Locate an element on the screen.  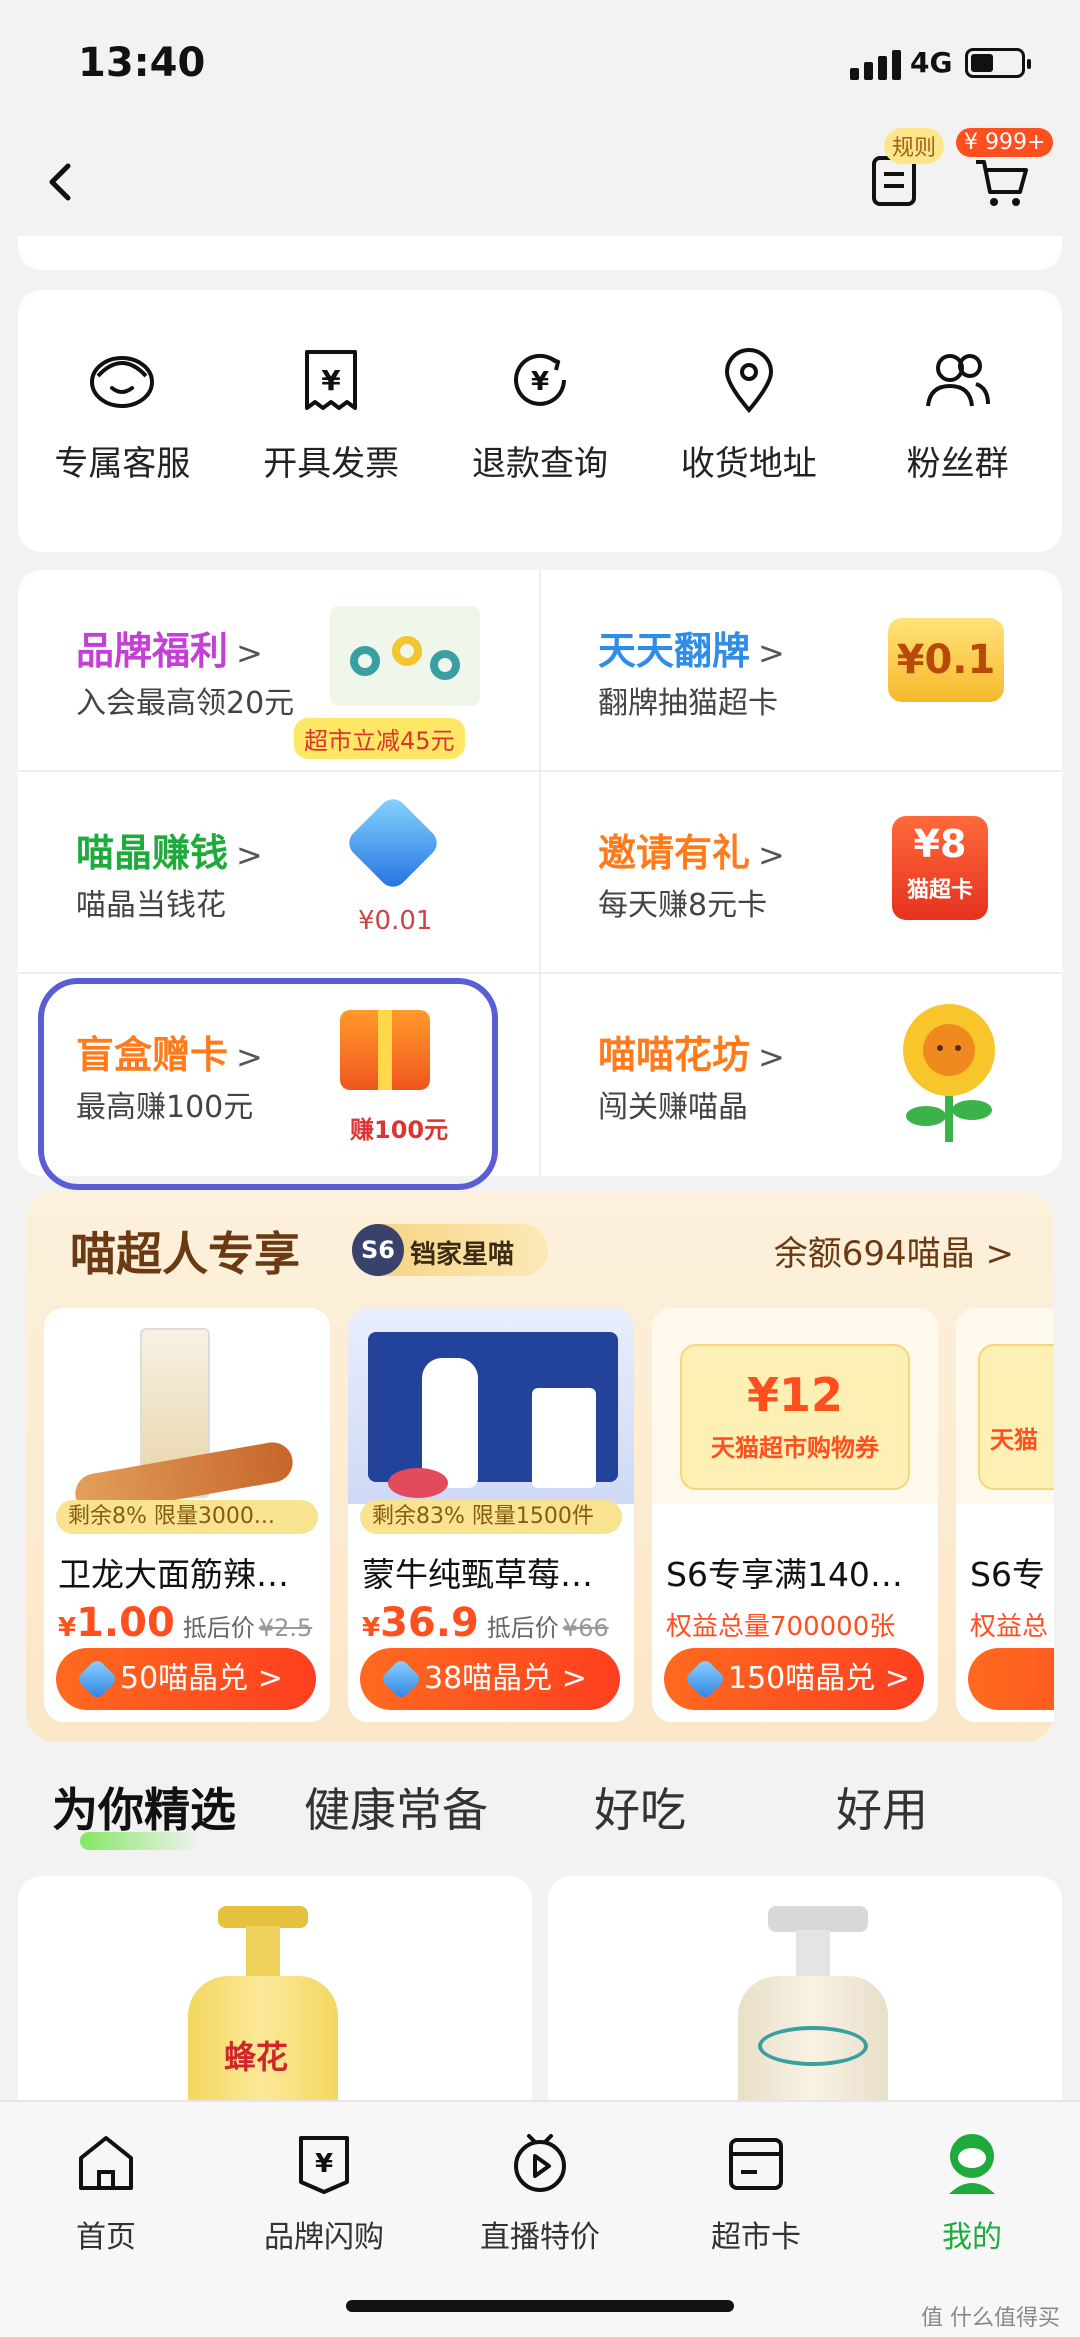
feature-subtitle: 喵晶当钱花 is located at coordinates (151, 905).